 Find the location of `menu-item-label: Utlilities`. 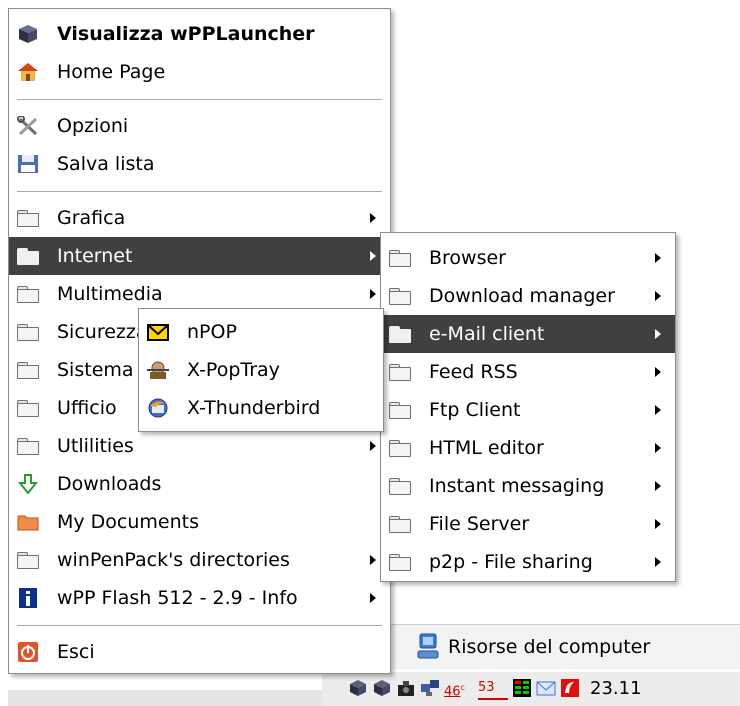

menu-item-label: Utlilities is located at coordinates (95, 446).